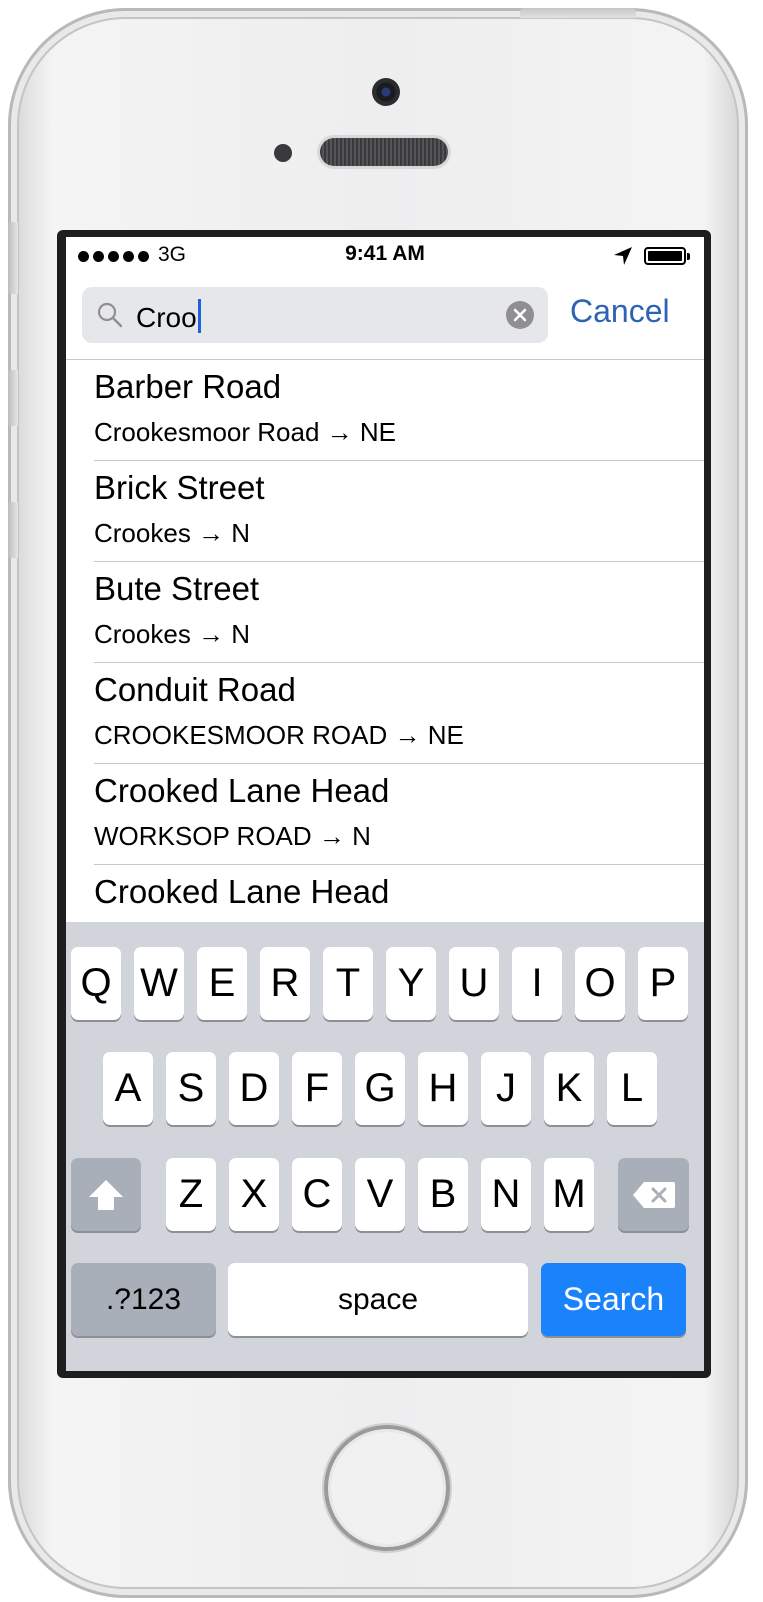  I want to click on search-key: Search, so click(613, 1299).